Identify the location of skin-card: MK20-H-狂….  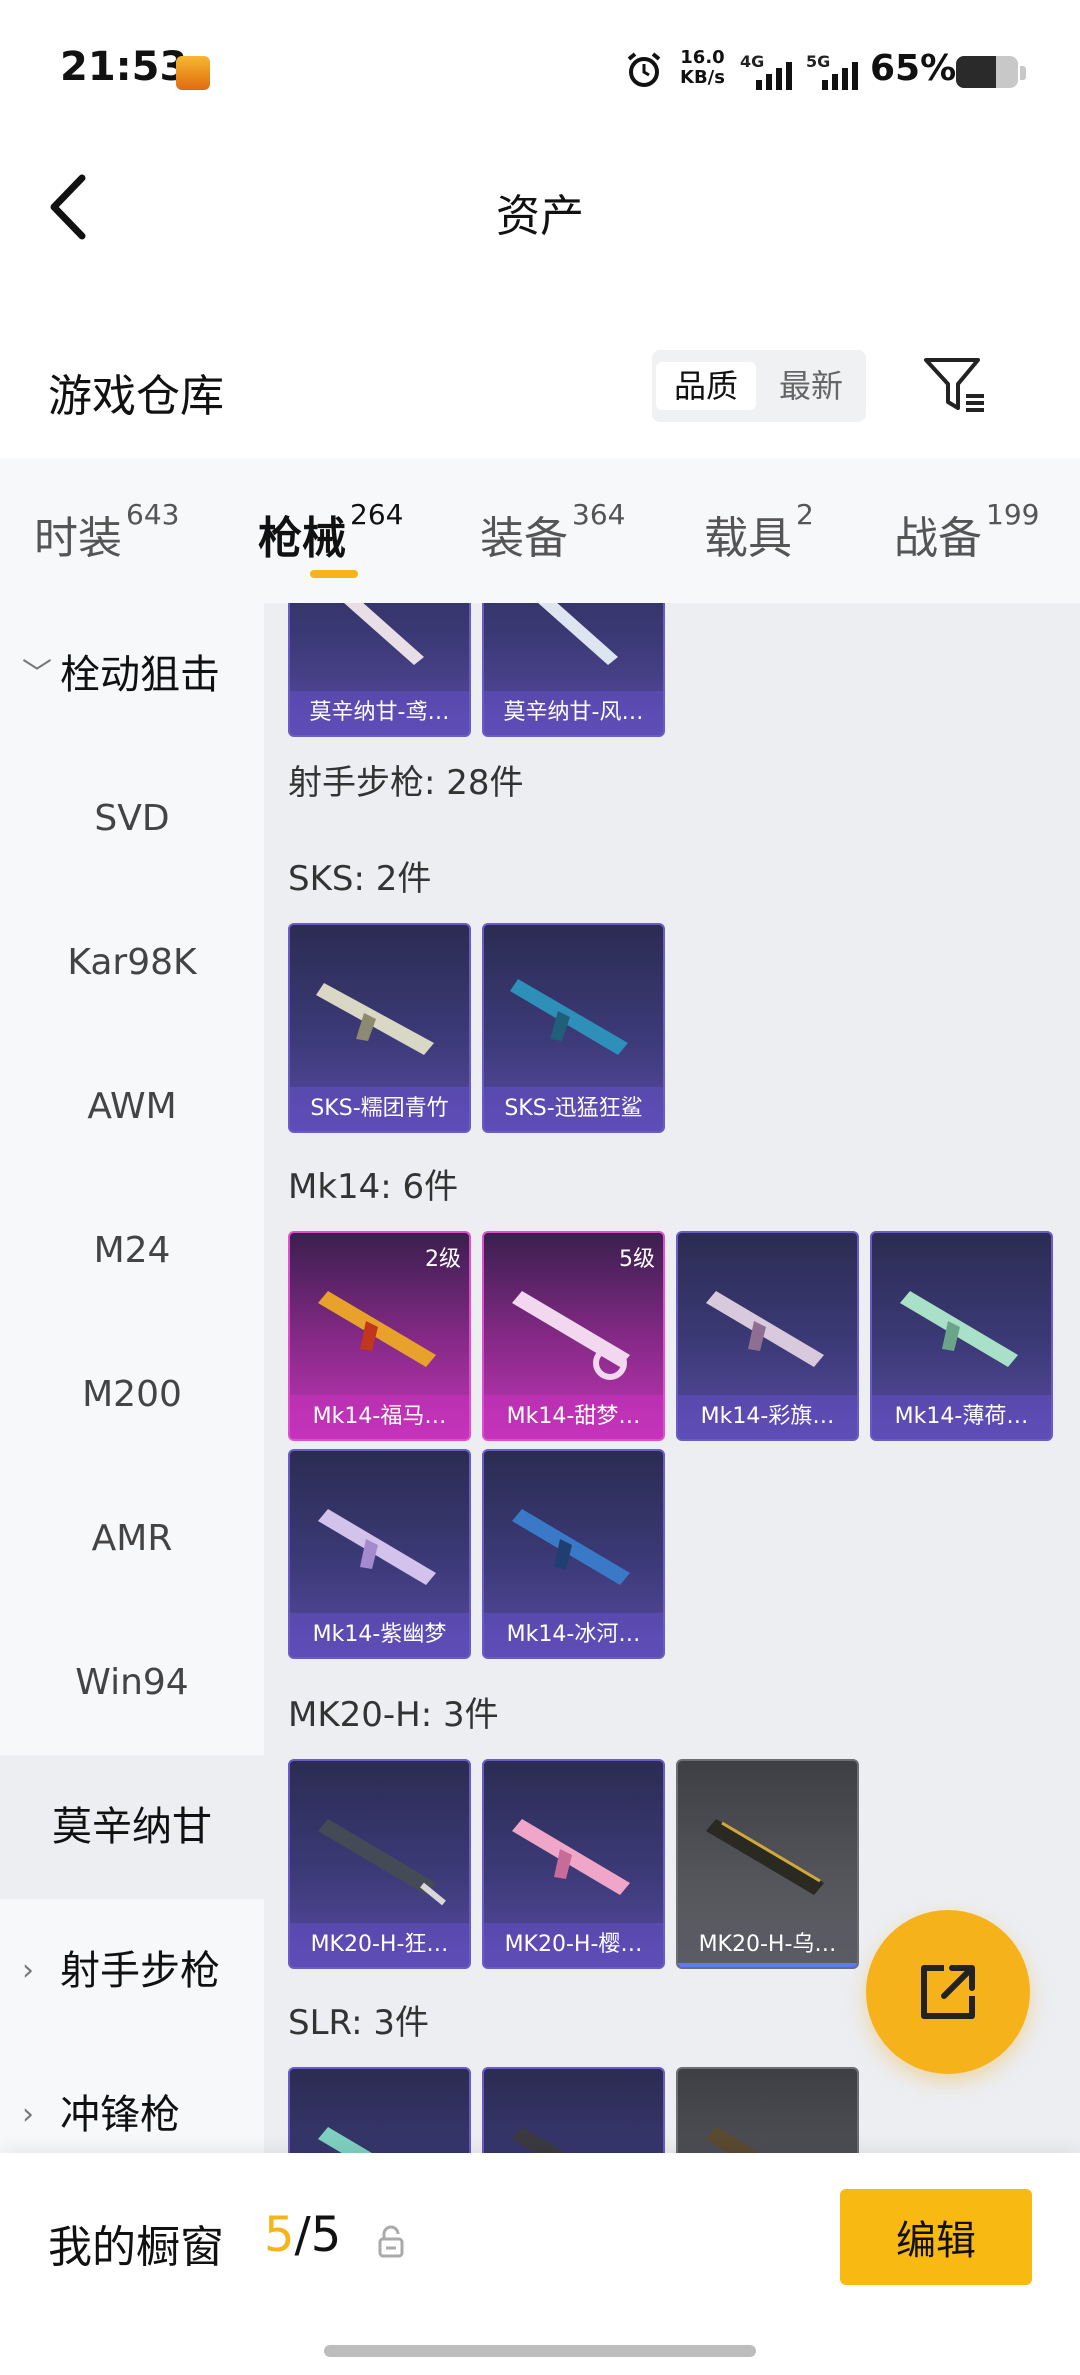
(379, 1864).